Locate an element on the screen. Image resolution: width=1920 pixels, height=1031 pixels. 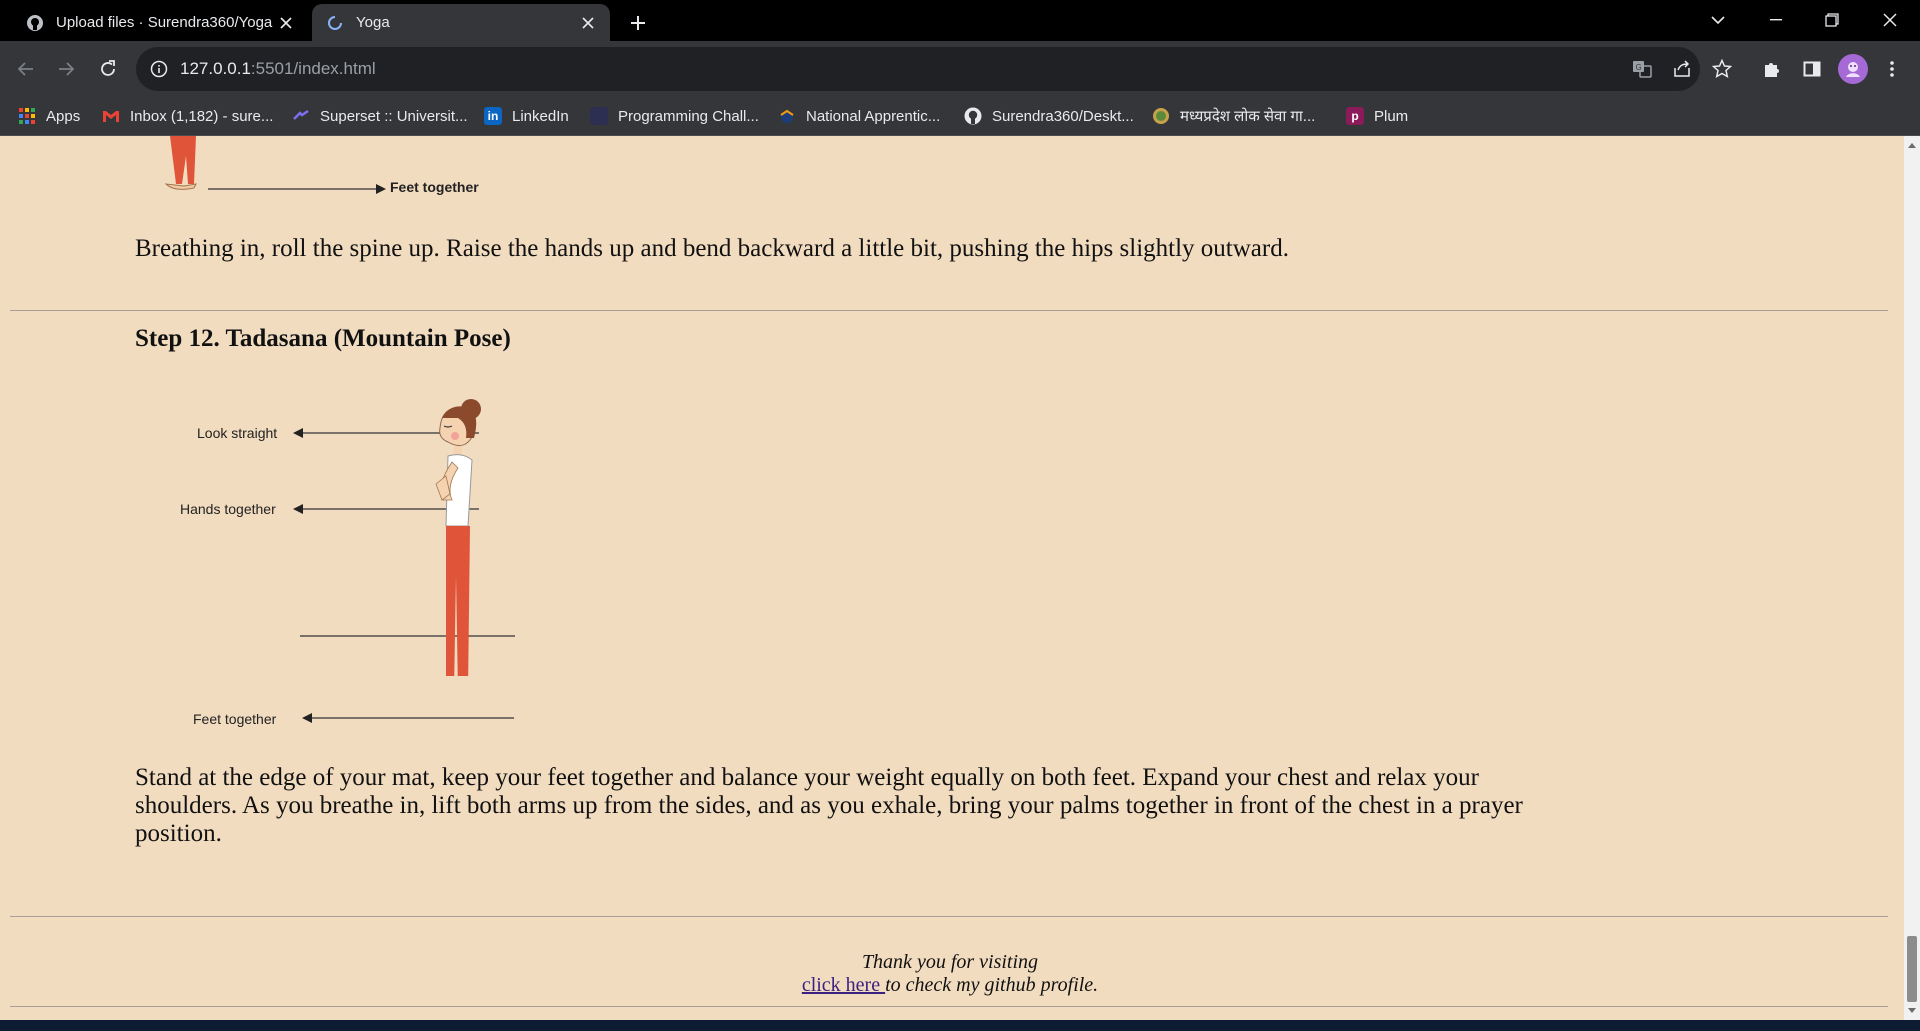
menu-kebab-icon is located at coordinates (1892, 69).